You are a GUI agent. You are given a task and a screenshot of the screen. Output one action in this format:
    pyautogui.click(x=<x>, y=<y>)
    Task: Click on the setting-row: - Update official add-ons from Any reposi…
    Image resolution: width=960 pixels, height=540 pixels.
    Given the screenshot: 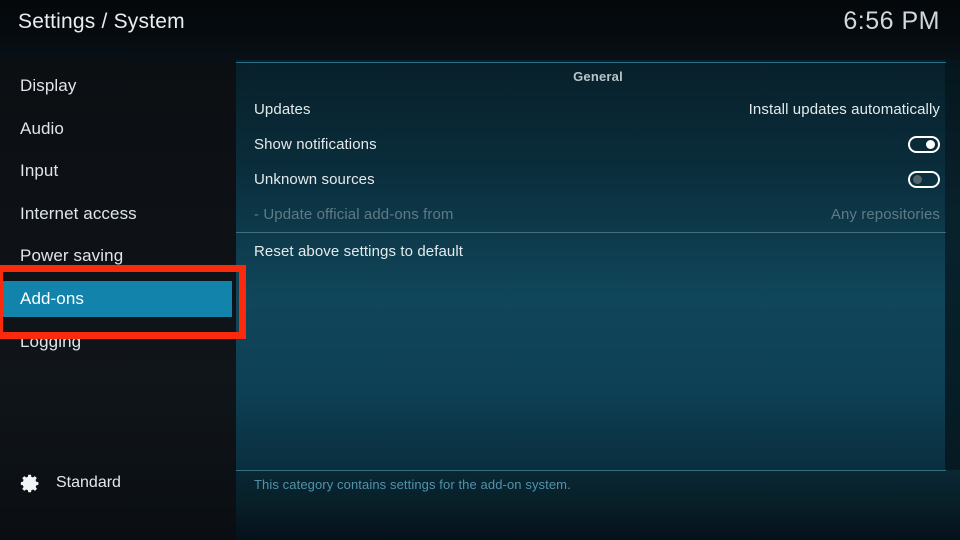 What is the action you would take?
    pyautogui.click(x=598, y=214)
    